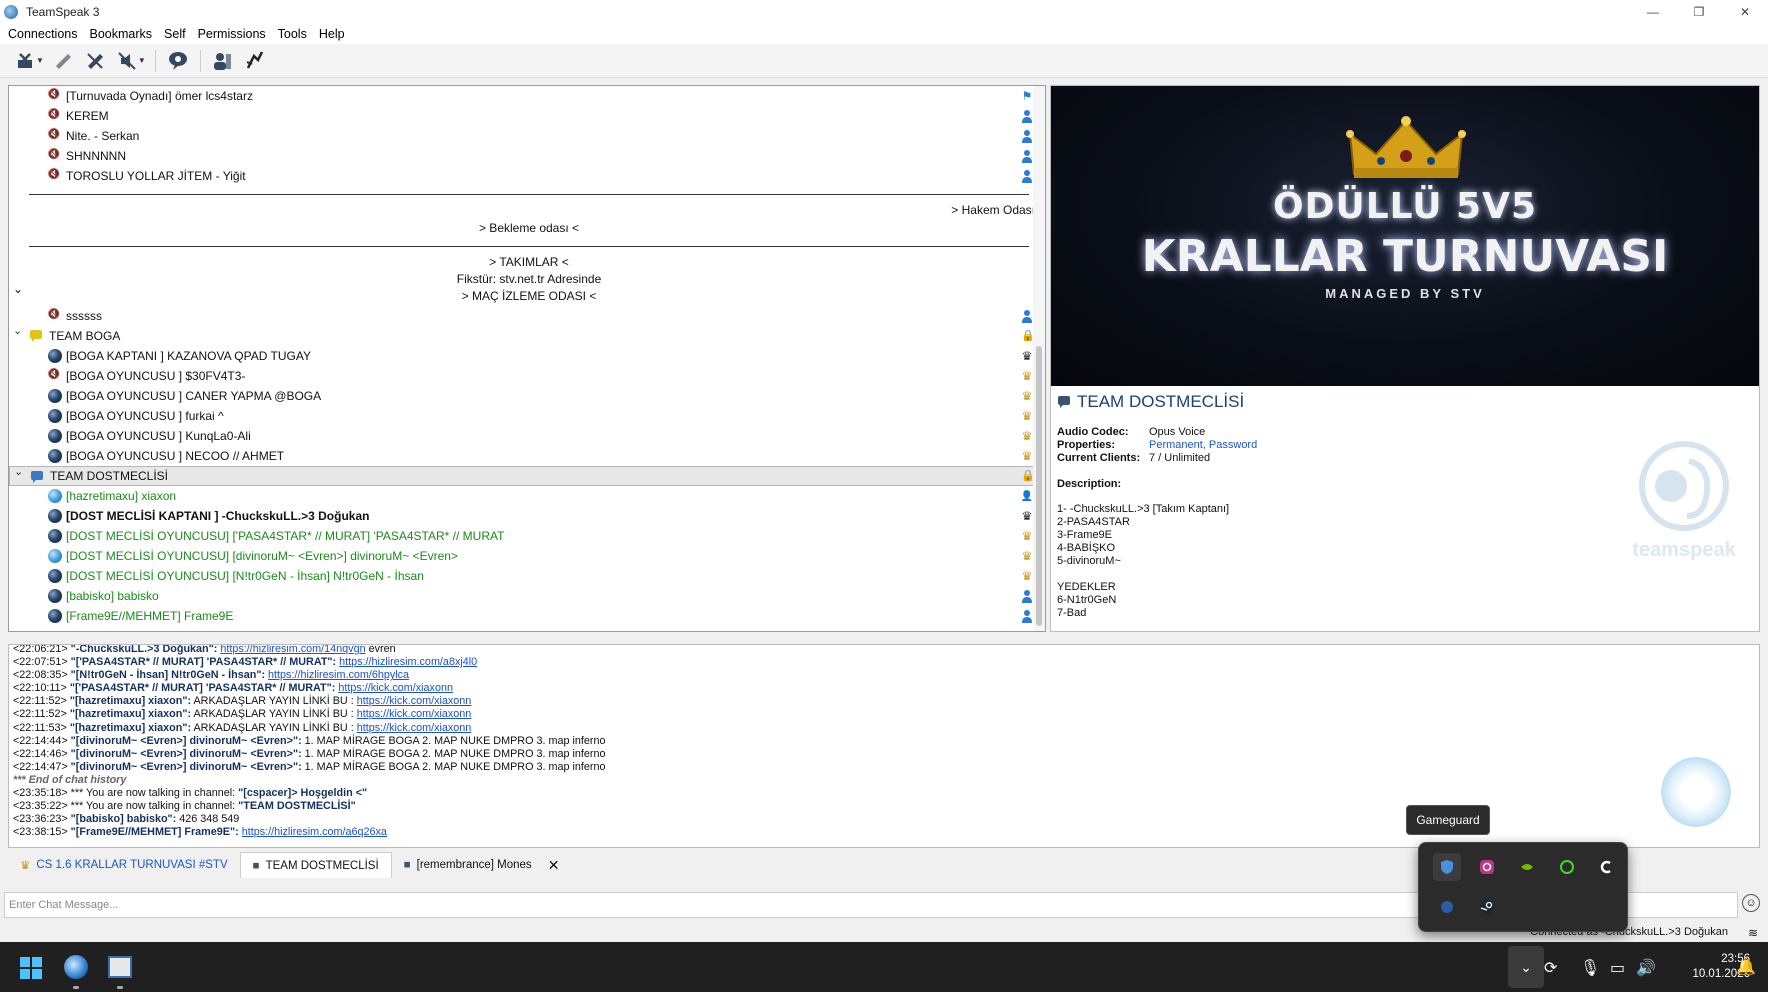 The width and height of the screenshot is (1768, 992). I want to click on contacts-button, so click(223, 61).